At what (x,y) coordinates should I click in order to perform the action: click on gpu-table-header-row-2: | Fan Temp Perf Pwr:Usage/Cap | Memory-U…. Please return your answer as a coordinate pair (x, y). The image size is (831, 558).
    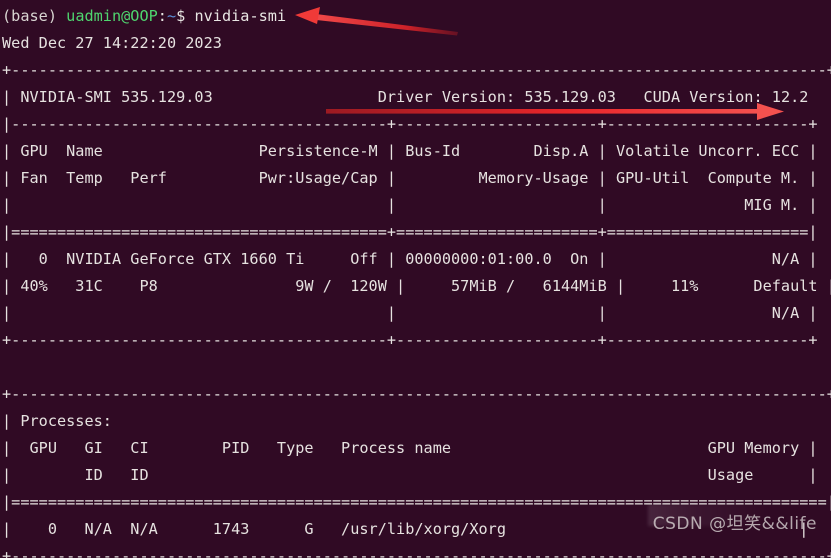
    Looking at the image, I should click on (410, 178).